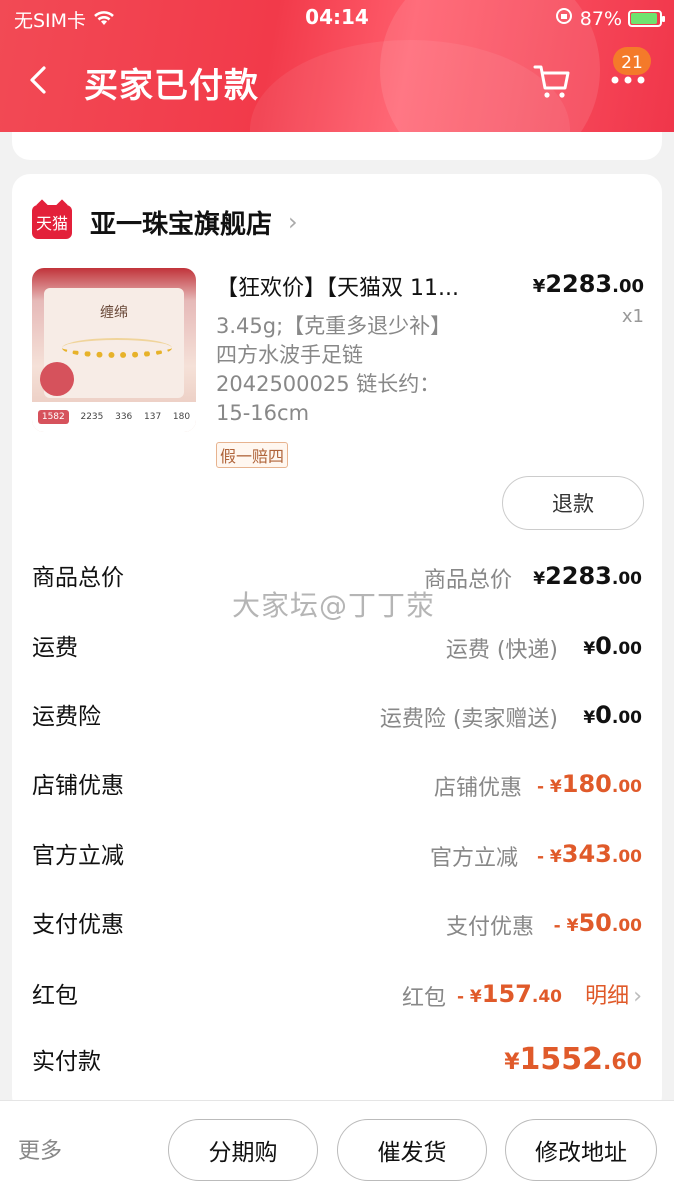  What do you see at coordinates (171, 86) in the screenshot?
I see `page-title: 买家已付款` at bounding box center [171, 86].